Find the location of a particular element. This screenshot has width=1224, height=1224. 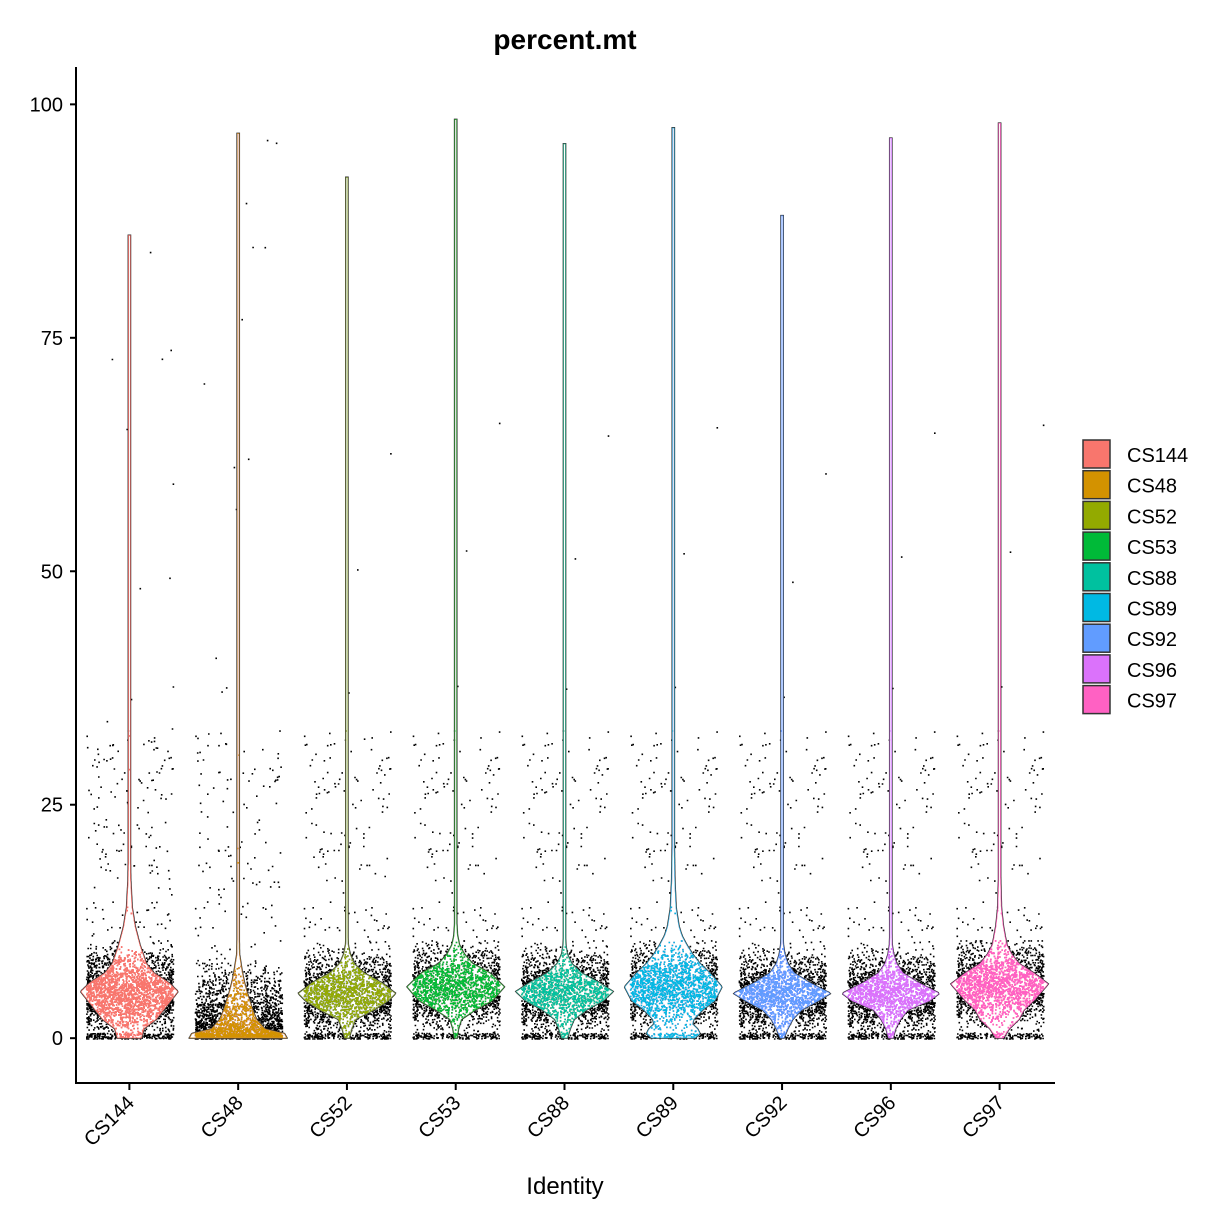

x-ticks: CS144 CS48 CS52 CS53 CS88 CS89 CS92 CS96 CS97 is located at coordinates (544, 1117).